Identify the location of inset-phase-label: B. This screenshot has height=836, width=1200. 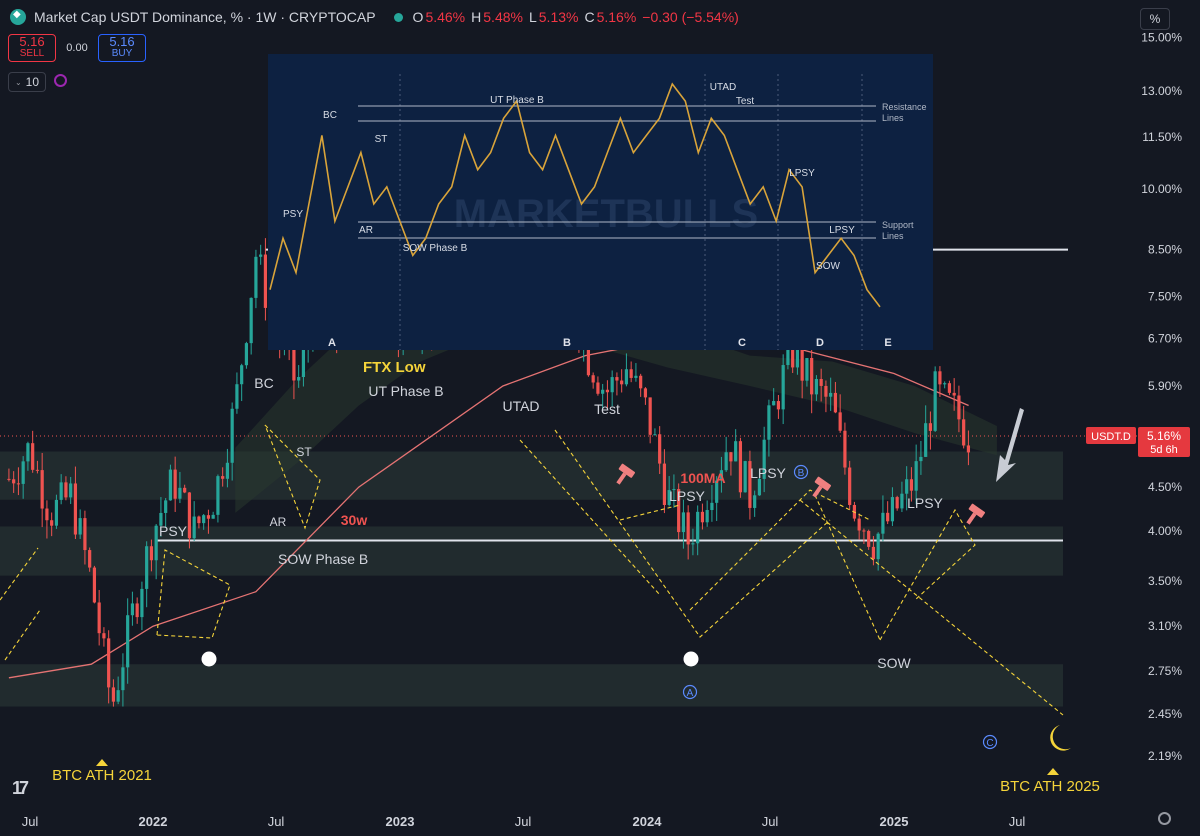
(567, 343).